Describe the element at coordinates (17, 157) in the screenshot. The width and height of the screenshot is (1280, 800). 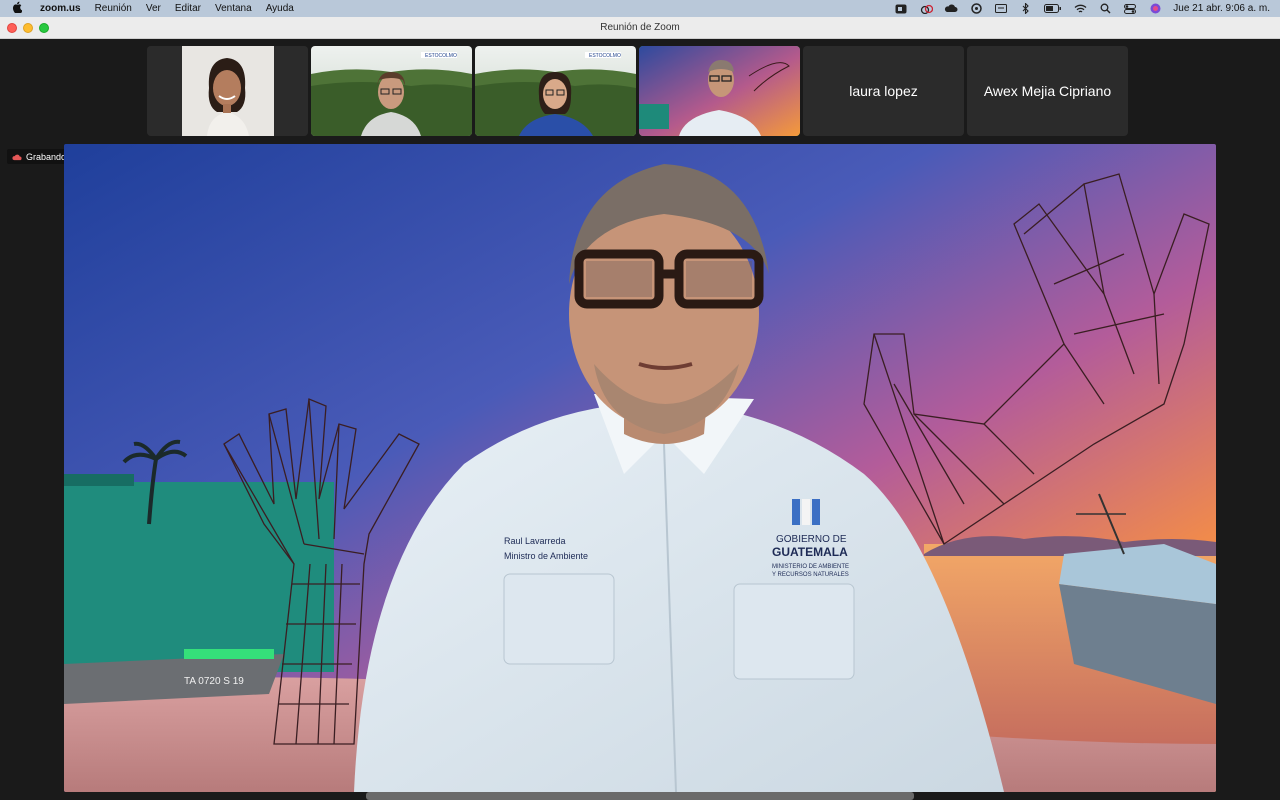
I see `cloud-recording-icon` at that location.